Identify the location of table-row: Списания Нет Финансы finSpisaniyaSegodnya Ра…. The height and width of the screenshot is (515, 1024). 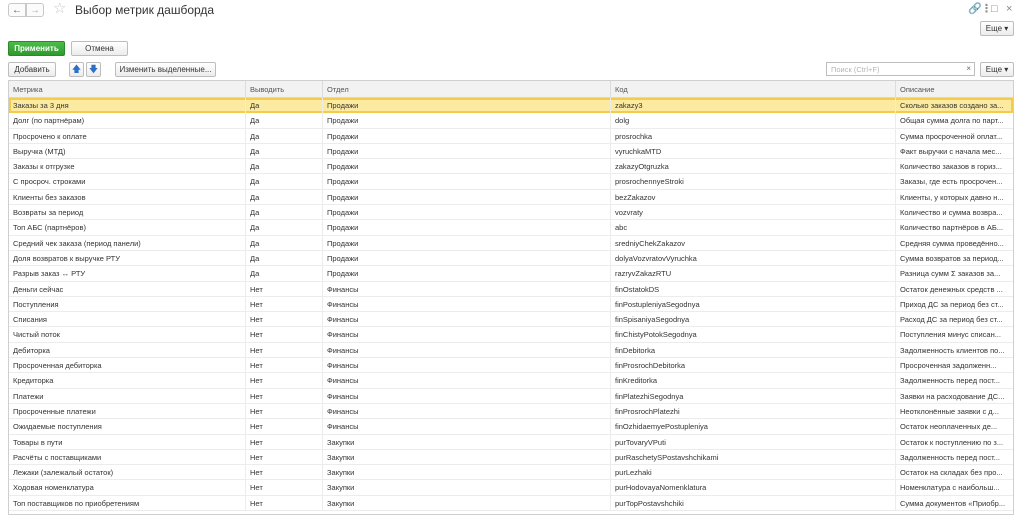
(511, 320).